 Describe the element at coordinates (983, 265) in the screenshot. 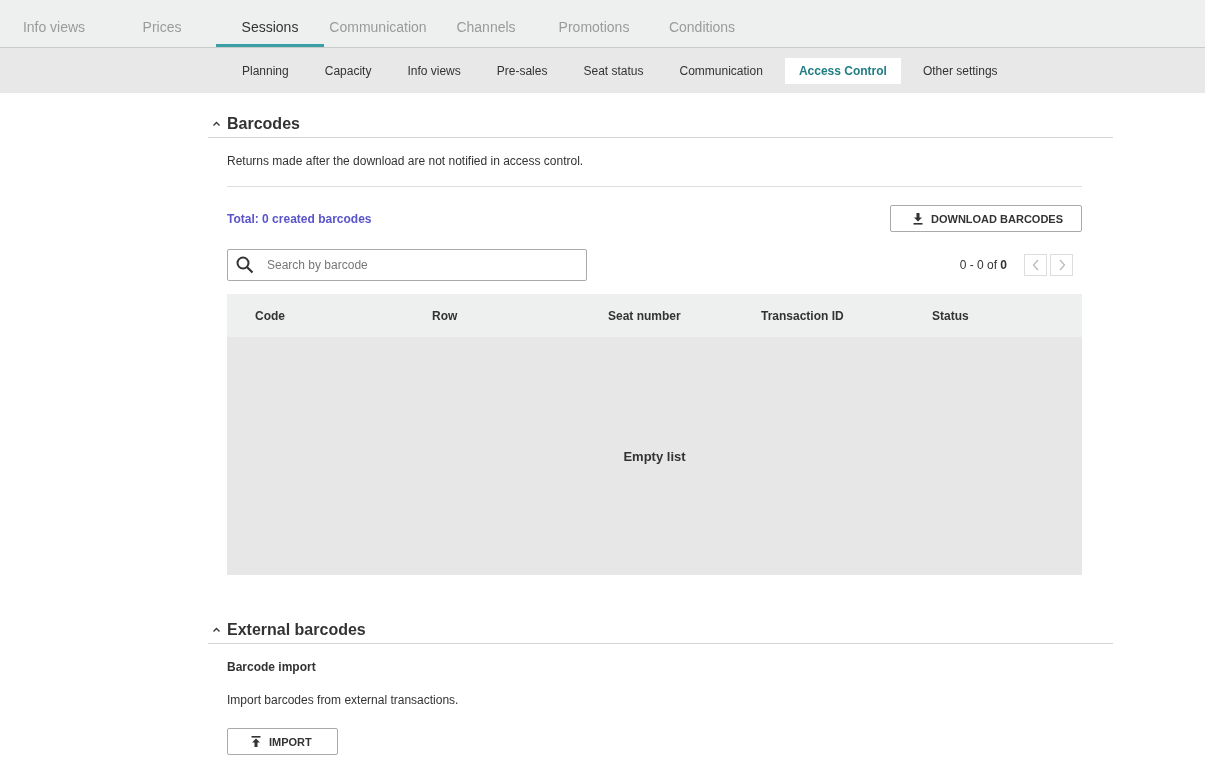

I see `pagination-range: 0 - 0 of 0` at that location.